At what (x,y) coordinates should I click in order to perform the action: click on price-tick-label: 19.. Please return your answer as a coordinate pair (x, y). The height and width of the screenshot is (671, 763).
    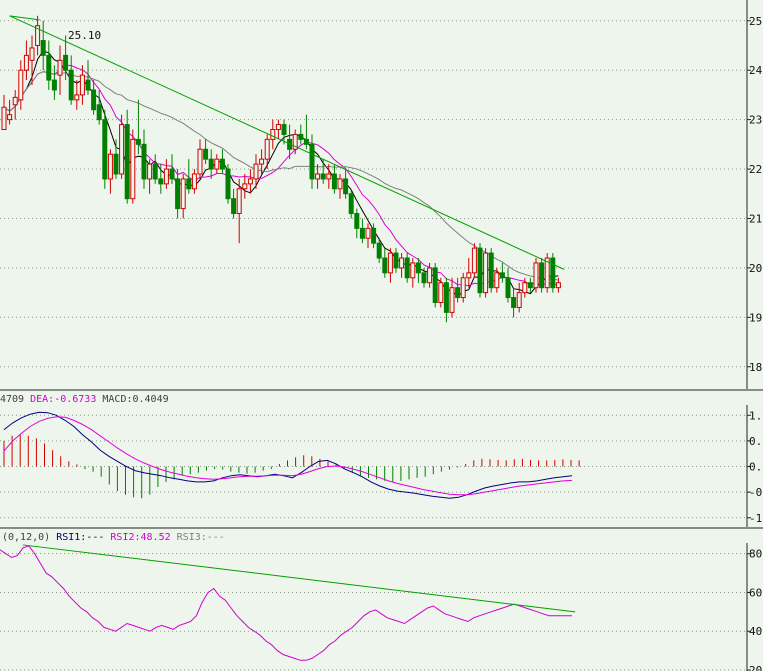
    Looking at the image, I should click on (756, 317).